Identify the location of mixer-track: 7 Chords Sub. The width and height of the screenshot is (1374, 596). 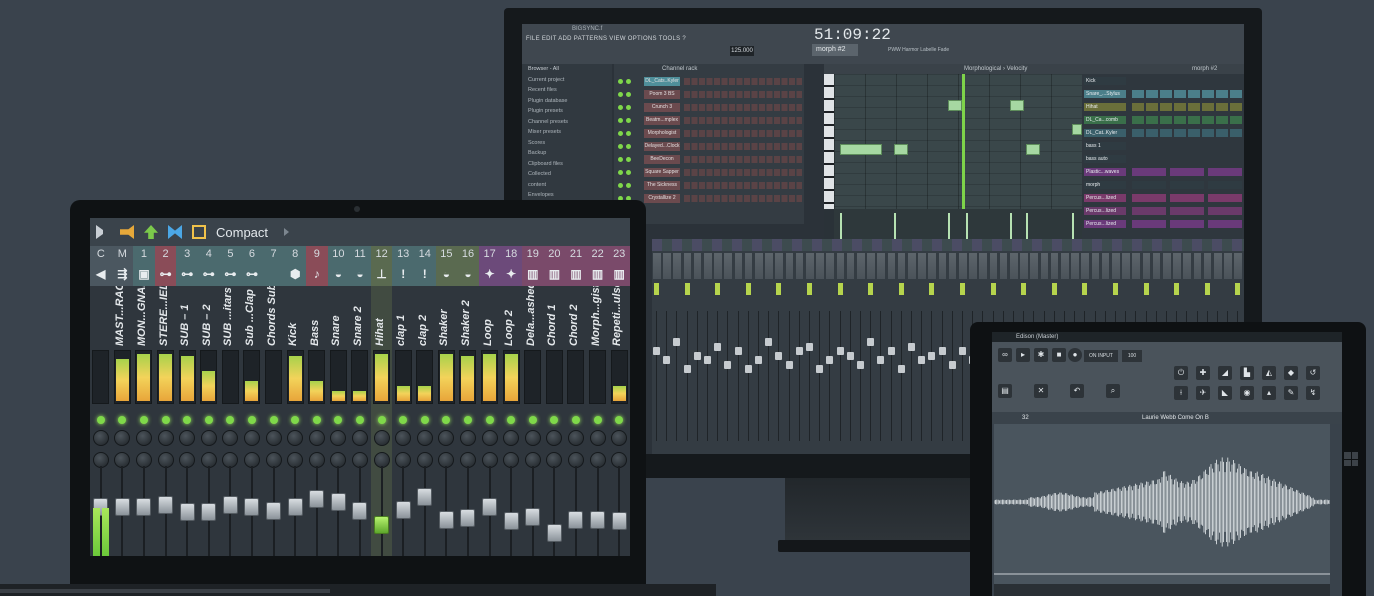
(273, 401).